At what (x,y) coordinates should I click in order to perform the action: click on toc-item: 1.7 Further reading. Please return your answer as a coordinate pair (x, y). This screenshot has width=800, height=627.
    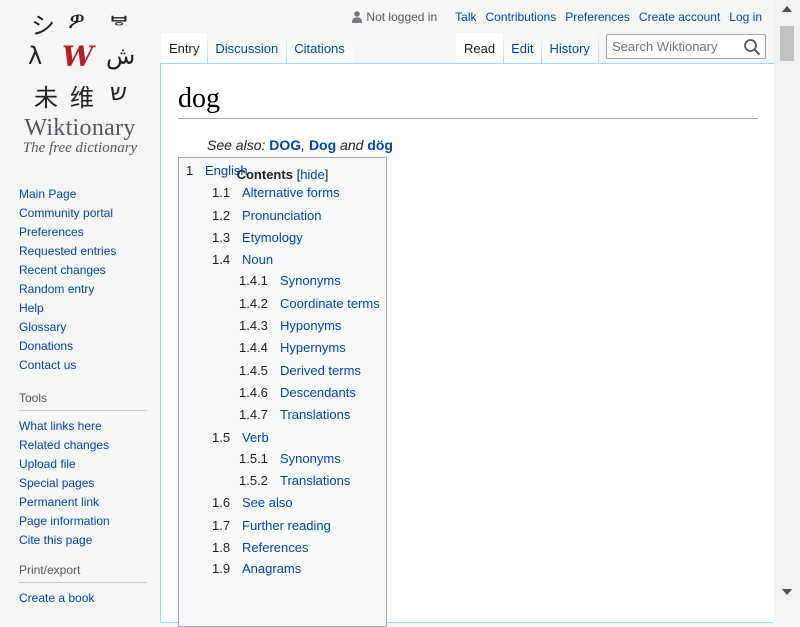
    Looking at the image, I should click on (271, 525).